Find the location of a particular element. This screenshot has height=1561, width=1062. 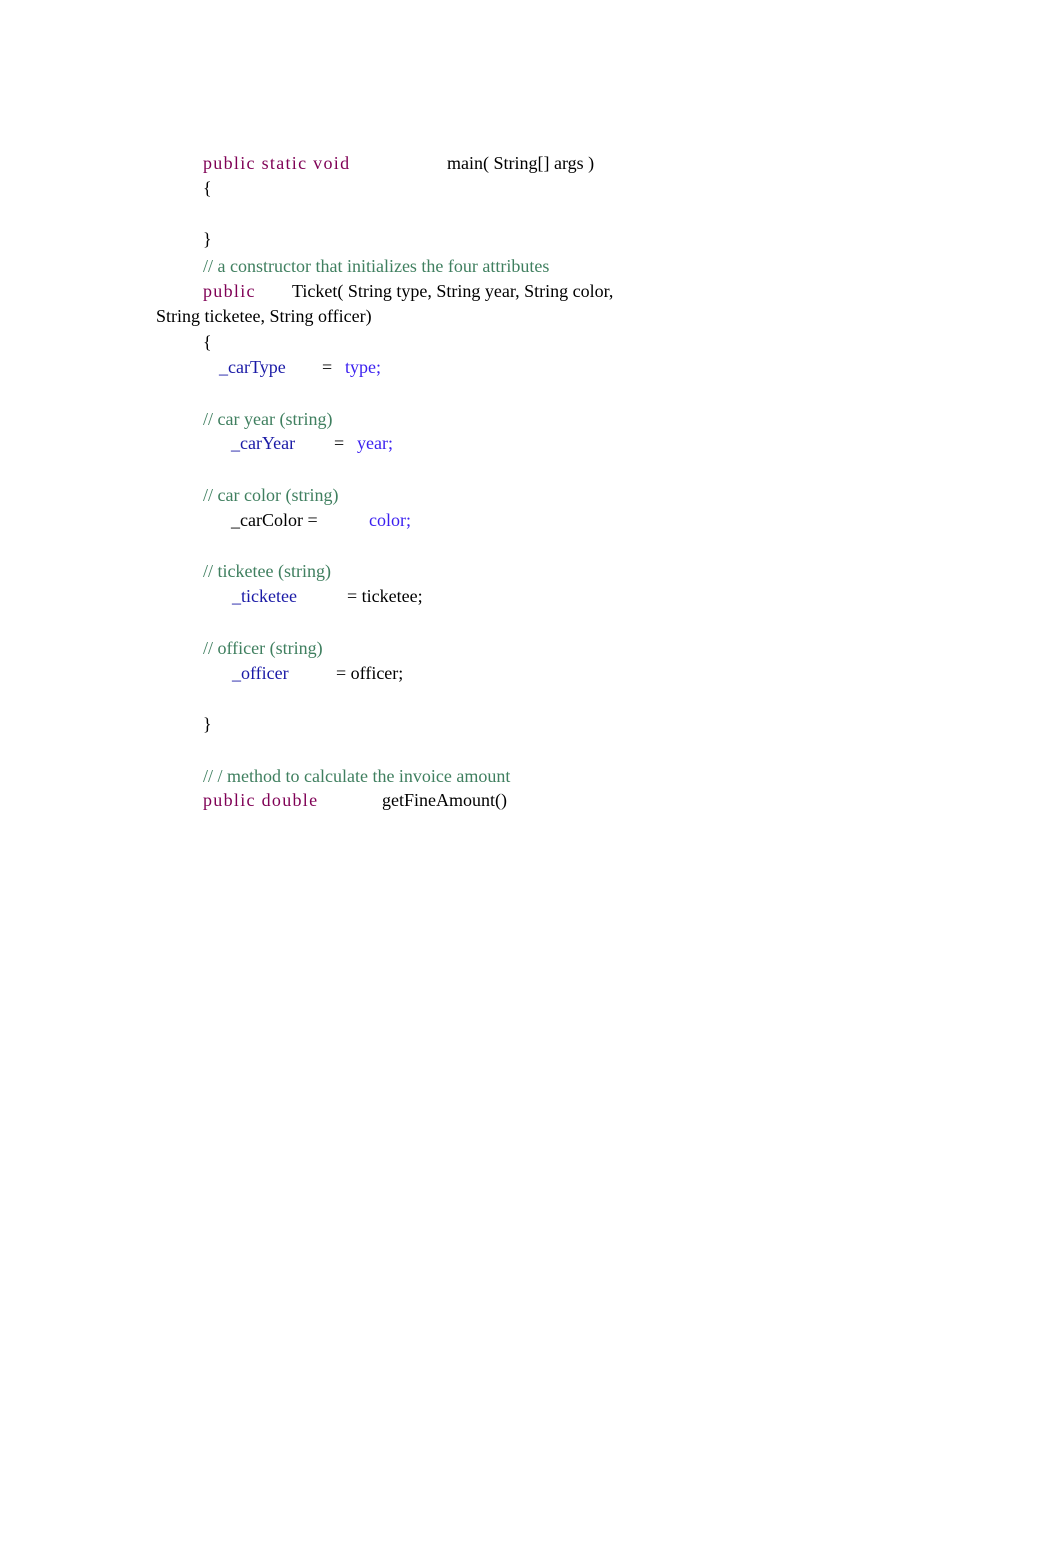

field-car-color: _carColor = is located at coordinates (274, 520).